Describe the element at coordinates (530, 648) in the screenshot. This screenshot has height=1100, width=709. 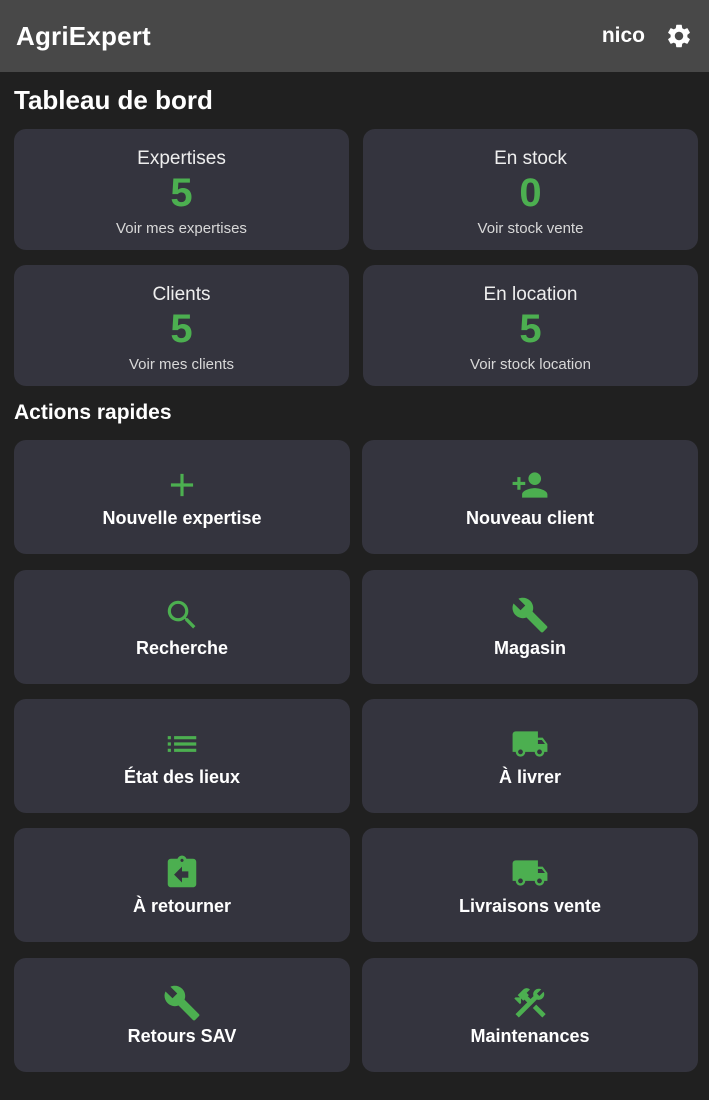
I see `action-label: Magasin` at that location.